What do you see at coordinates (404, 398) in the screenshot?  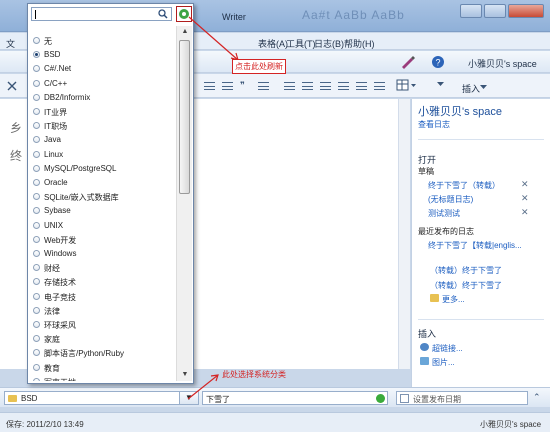 I see `publish-date-checkbox` at bounding box center [404, 398].